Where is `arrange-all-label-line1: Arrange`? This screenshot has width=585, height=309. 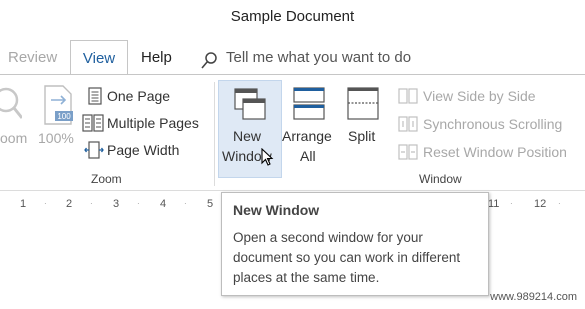
arrange-all-label-line1: Arrange is located at coordinates (307, 136).